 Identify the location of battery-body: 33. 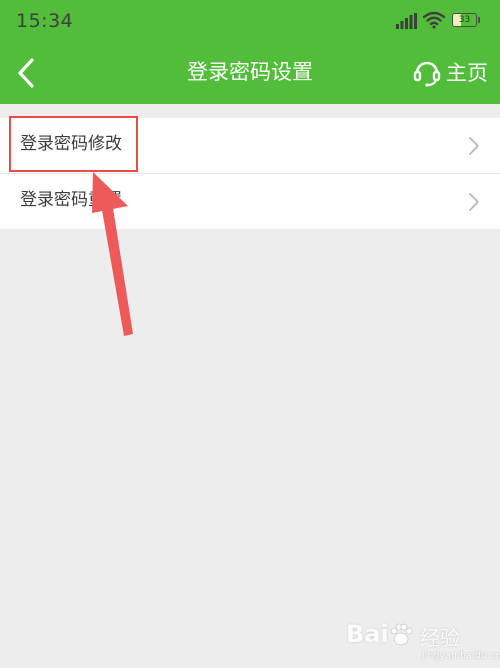
(464, 20).